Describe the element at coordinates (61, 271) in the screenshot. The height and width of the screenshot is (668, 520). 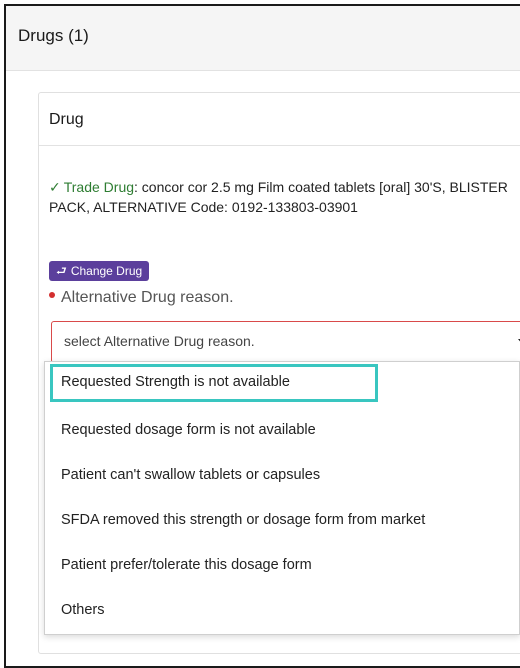
I see `return-arrow-icon: ⮐` at that location.